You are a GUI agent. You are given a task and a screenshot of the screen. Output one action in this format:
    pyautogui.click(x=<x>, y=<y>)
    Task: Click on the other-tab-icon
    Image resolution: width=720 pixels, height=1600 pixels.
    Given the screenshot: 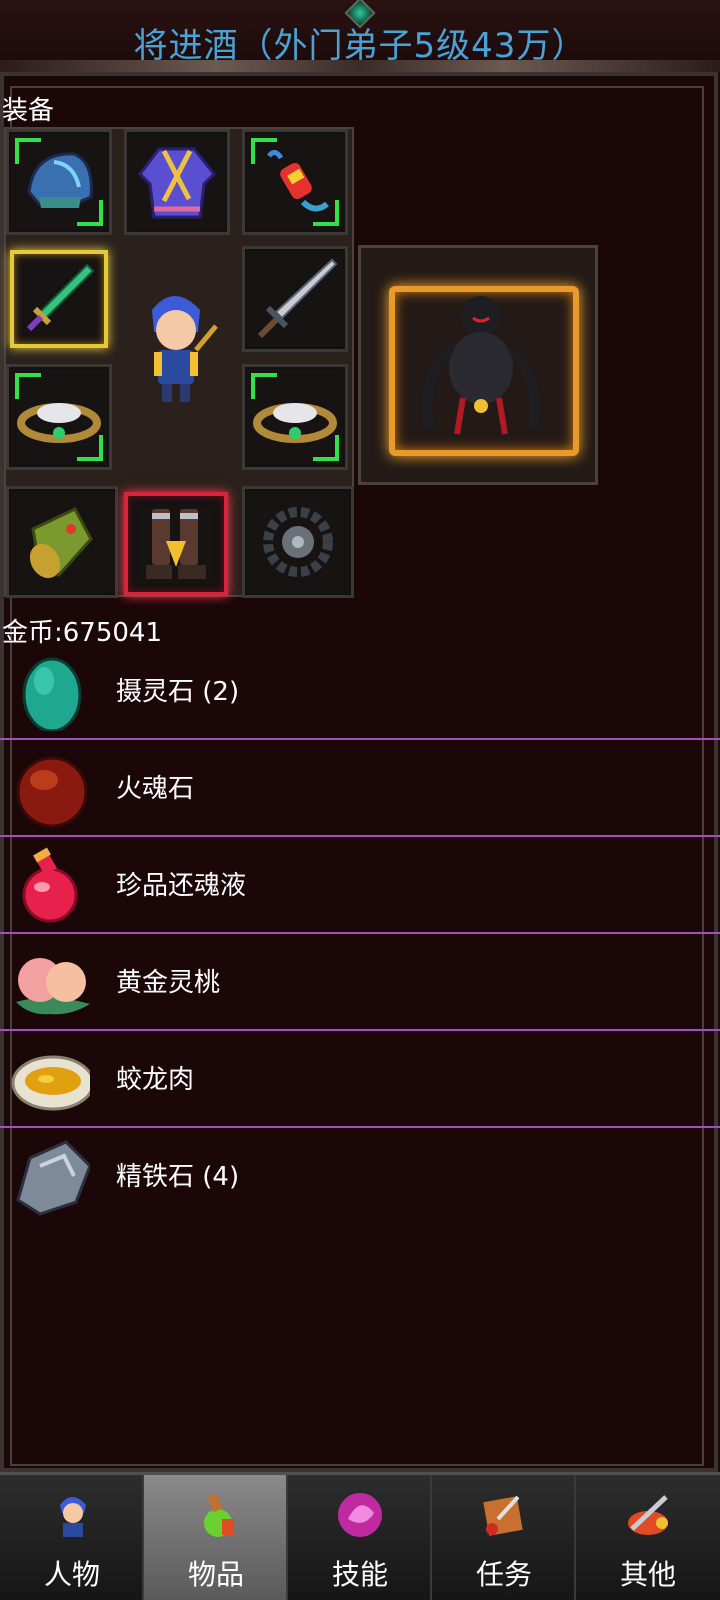 What is the action you would take?
    pyautogui.click(x=648, y=1515)
    